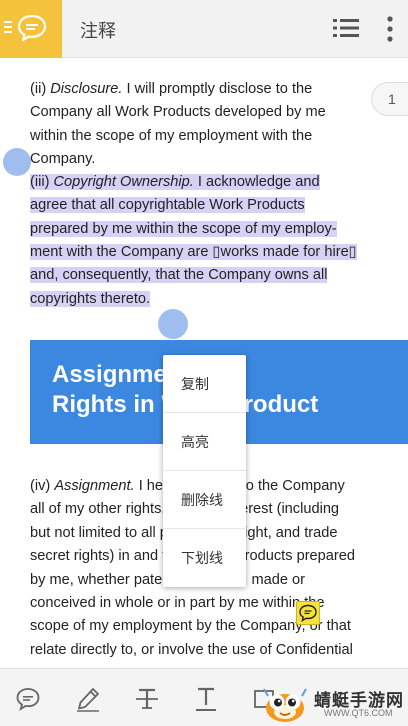  I want to click on menu-item-copy: 复制, so click(204, 384).